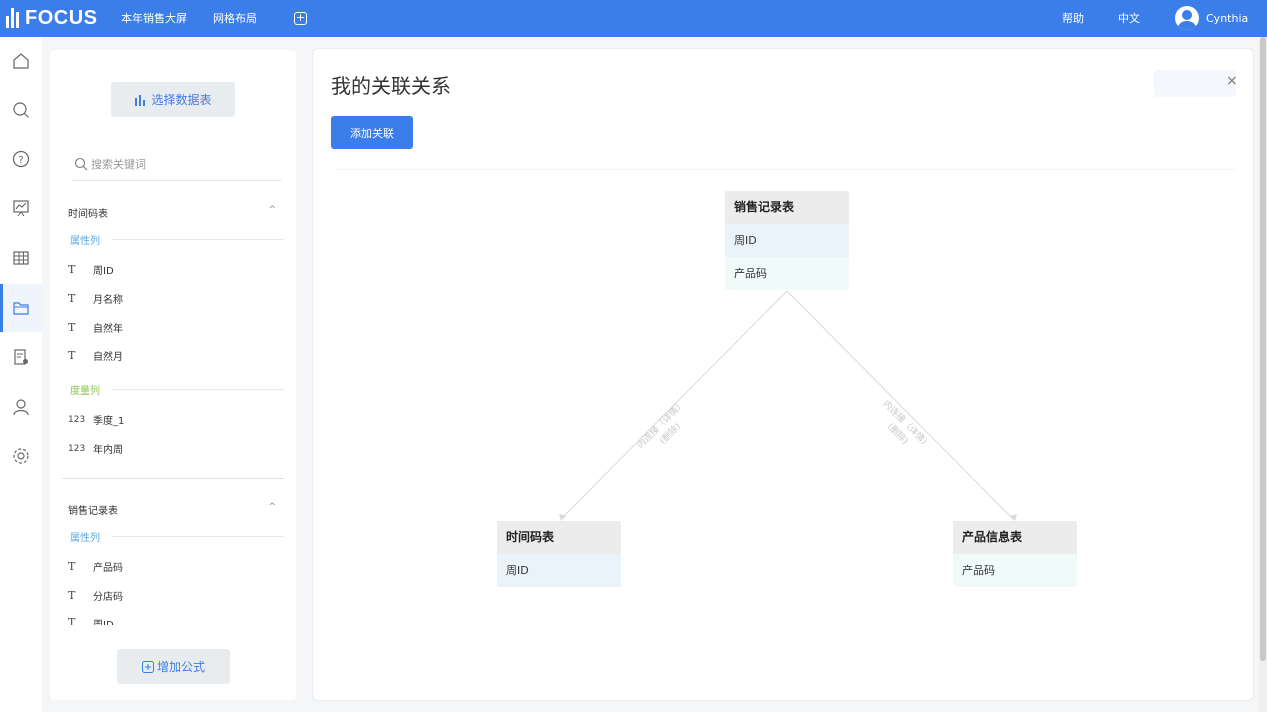 The width and height of the screenshot is (1267, 712). I want to click on logo-bars-icon, so click(13, 18).